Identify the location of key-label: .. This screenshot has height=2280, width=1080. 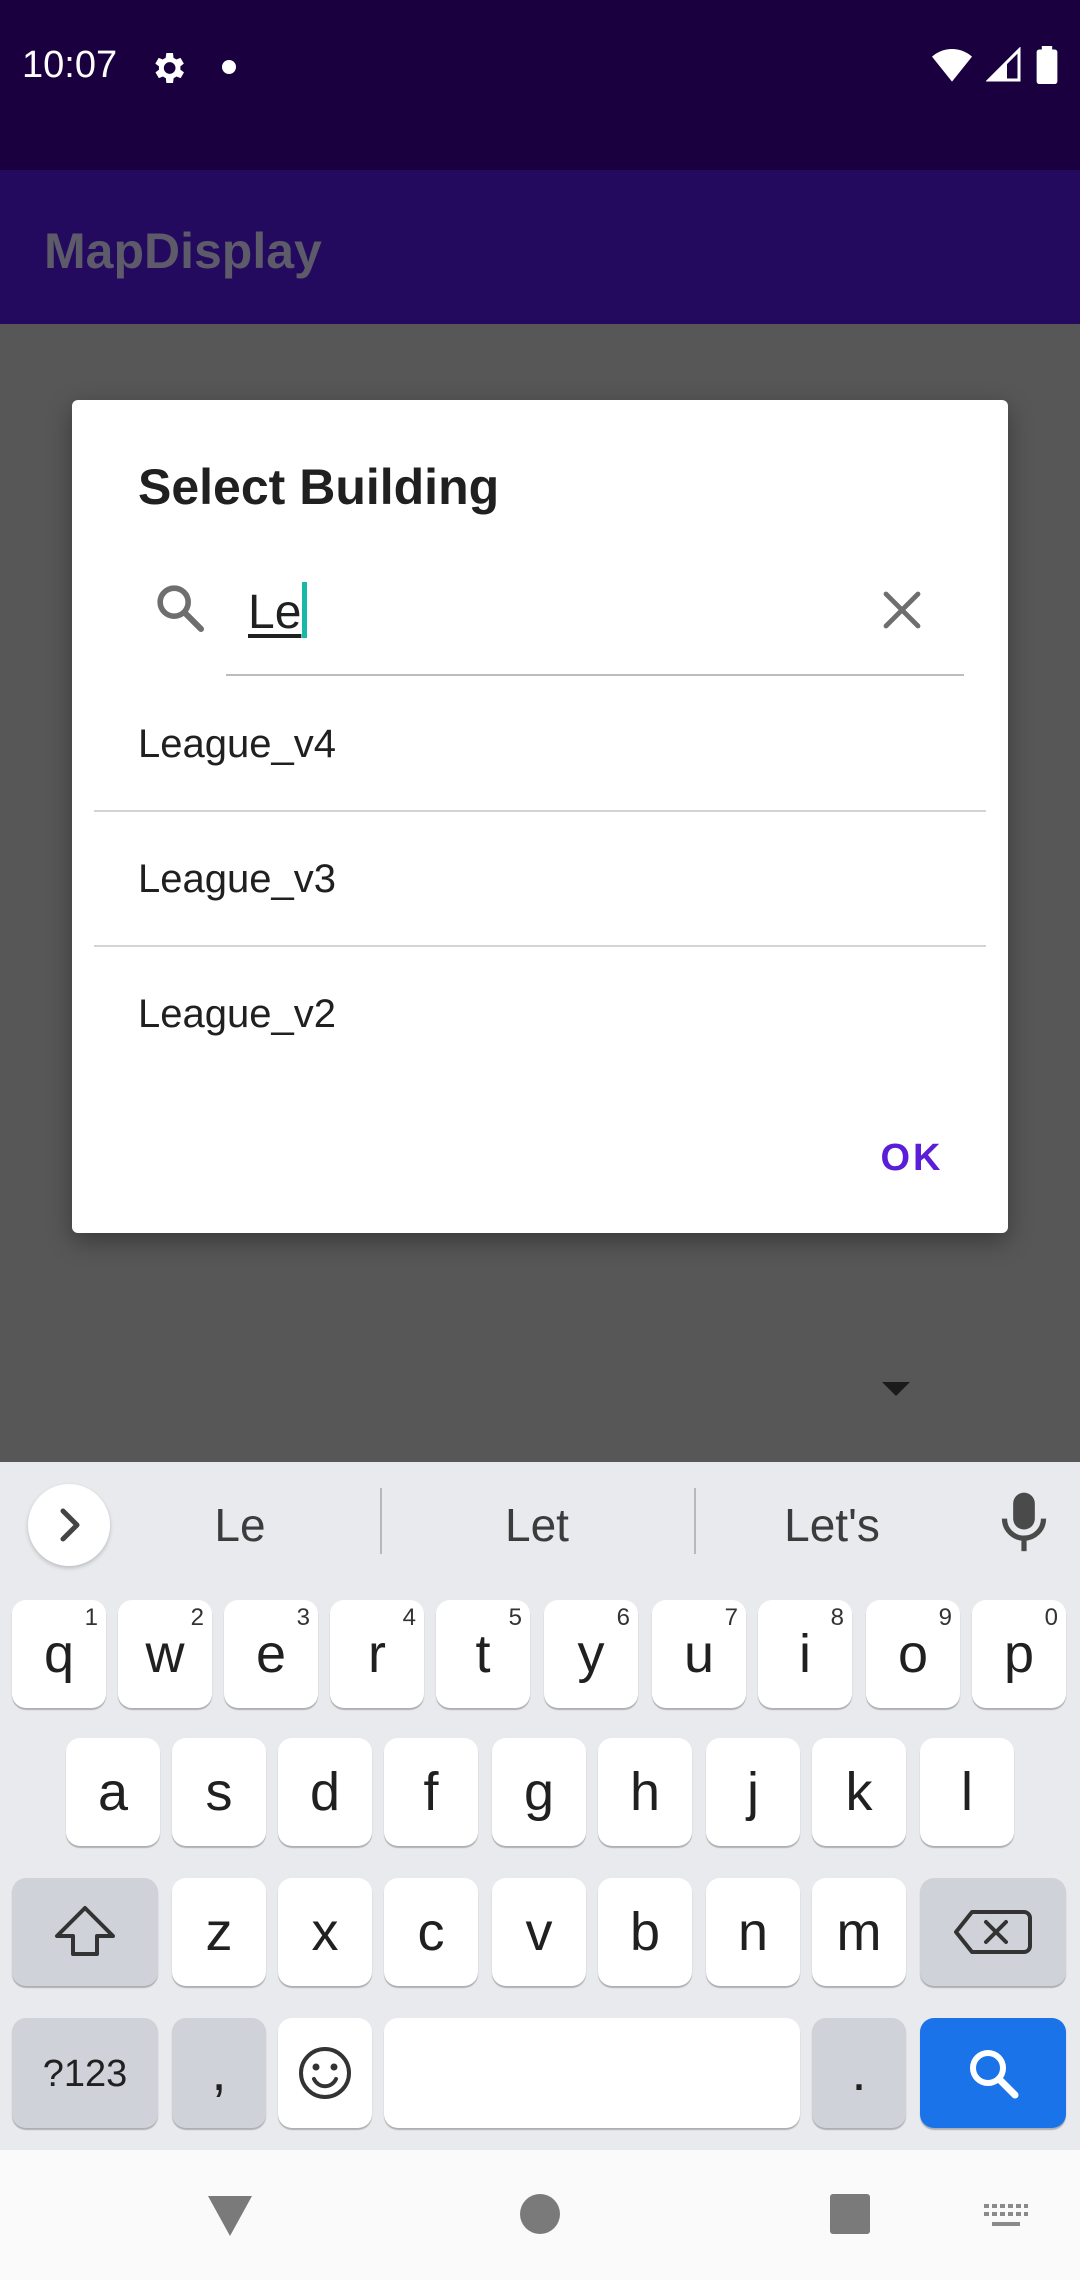
(859, 2072).